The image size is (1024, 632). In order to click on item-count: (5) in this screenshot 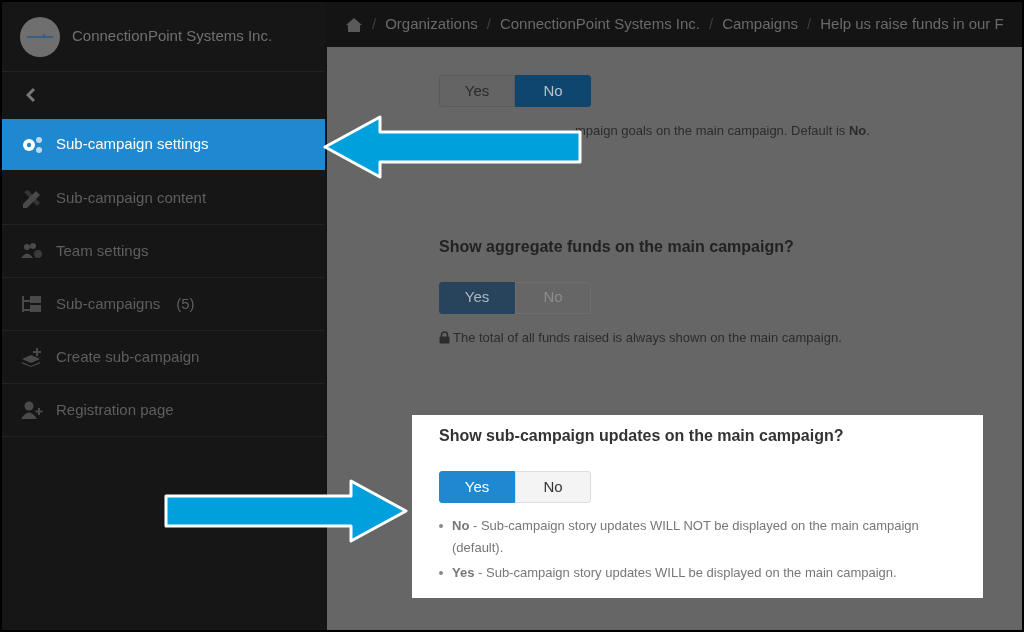, I will do `click(185, 303)`.